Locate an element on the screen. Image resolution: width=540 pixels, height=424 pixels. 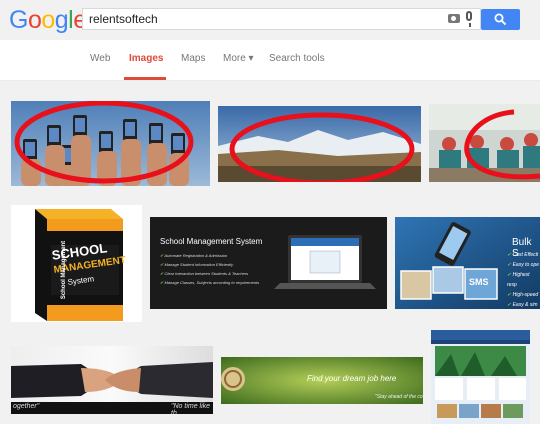
bulk-sms-bullet: ✔ Highest resp is located at coordinates (518, 280).